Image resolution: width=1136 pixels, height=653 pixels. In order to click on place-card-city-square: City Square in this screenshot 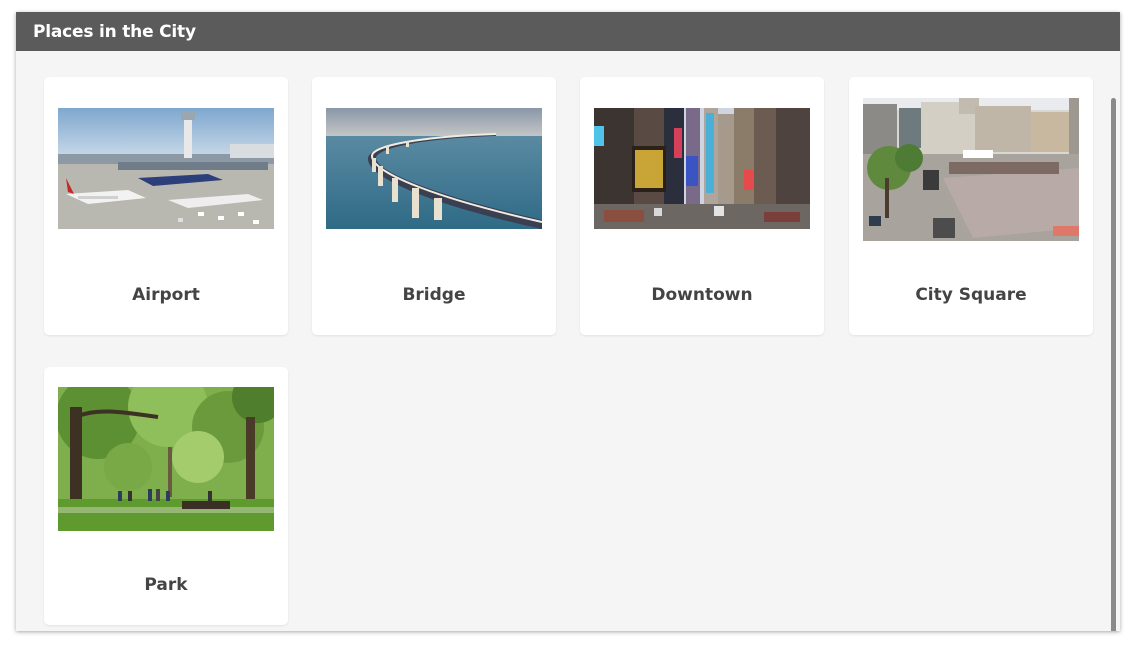, I will do `click(971, 206)`.